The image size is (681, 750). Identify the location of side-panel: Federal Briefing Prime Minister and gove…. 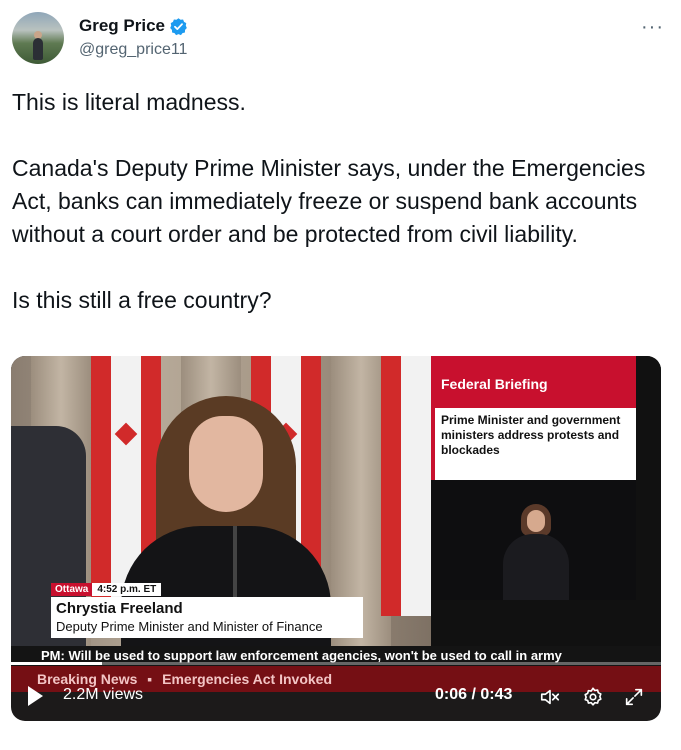
(546, 501).